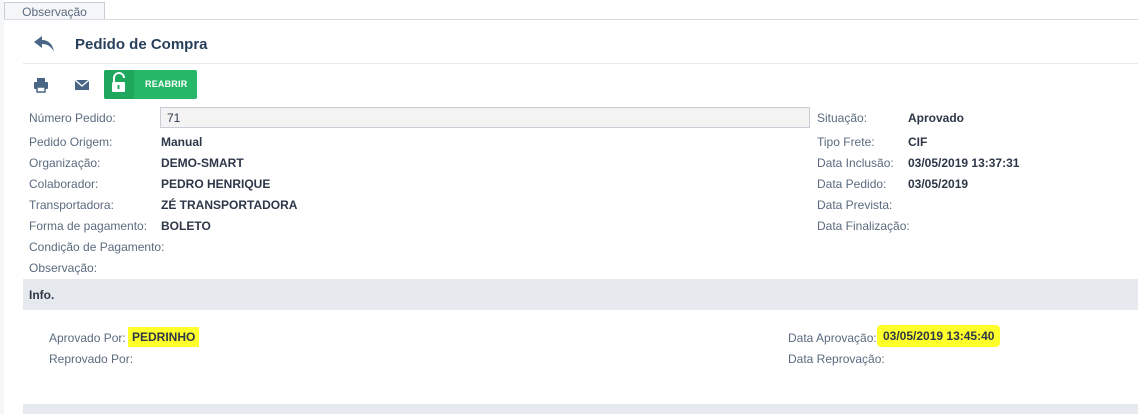  What do you see at coordinates (186, 226) in the screenshot?
I see `forma-pagamento-value: BOLETO` at bounding box center [186, 226].